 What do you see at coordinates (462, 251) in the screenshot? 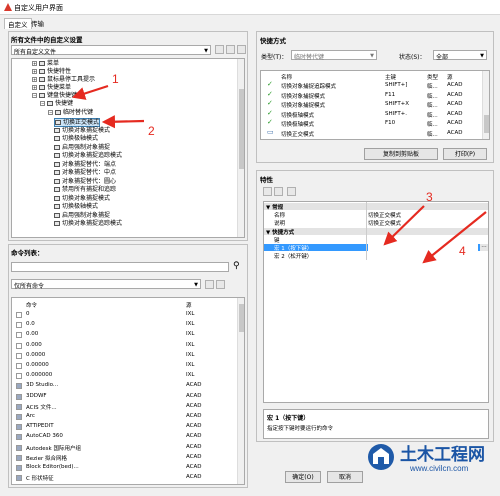
I see `annotation-4: 4` at bounding box center [462, 251].